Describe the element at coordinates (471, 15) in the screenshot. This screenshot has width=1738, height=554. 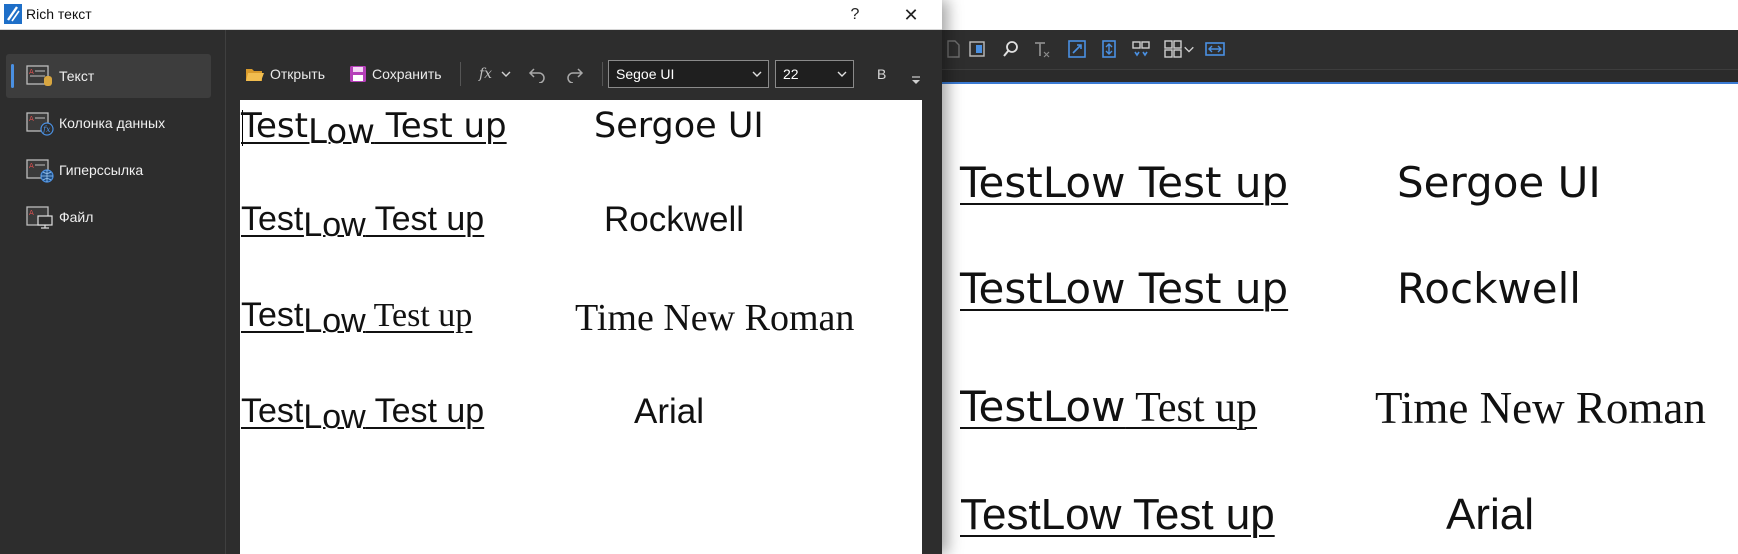
I see `title-bar: Rich текст ? ✕` at that location.